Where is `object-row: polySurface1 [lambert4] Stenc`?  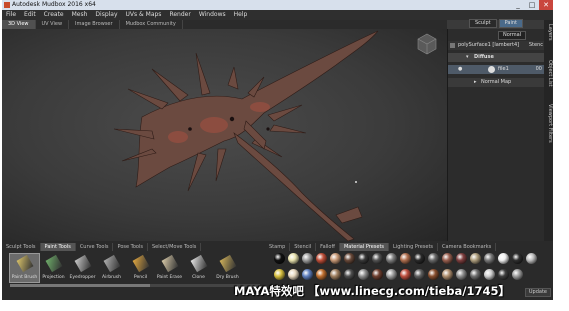 object-row: polySurface1 [lambert4] Stenc is located at coordinates (496, 45).